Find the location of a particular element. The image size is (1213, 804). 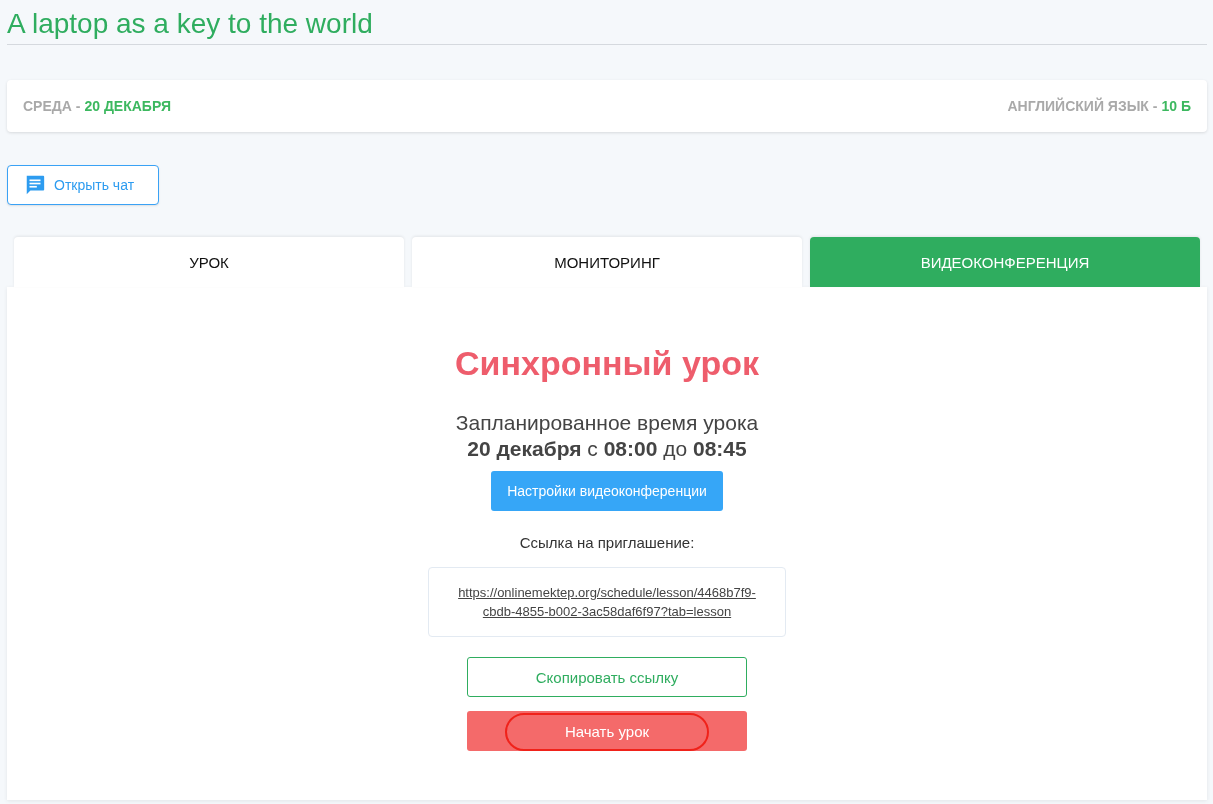

start-lesson-button: Начать урок is located at coordinates (607, 731).